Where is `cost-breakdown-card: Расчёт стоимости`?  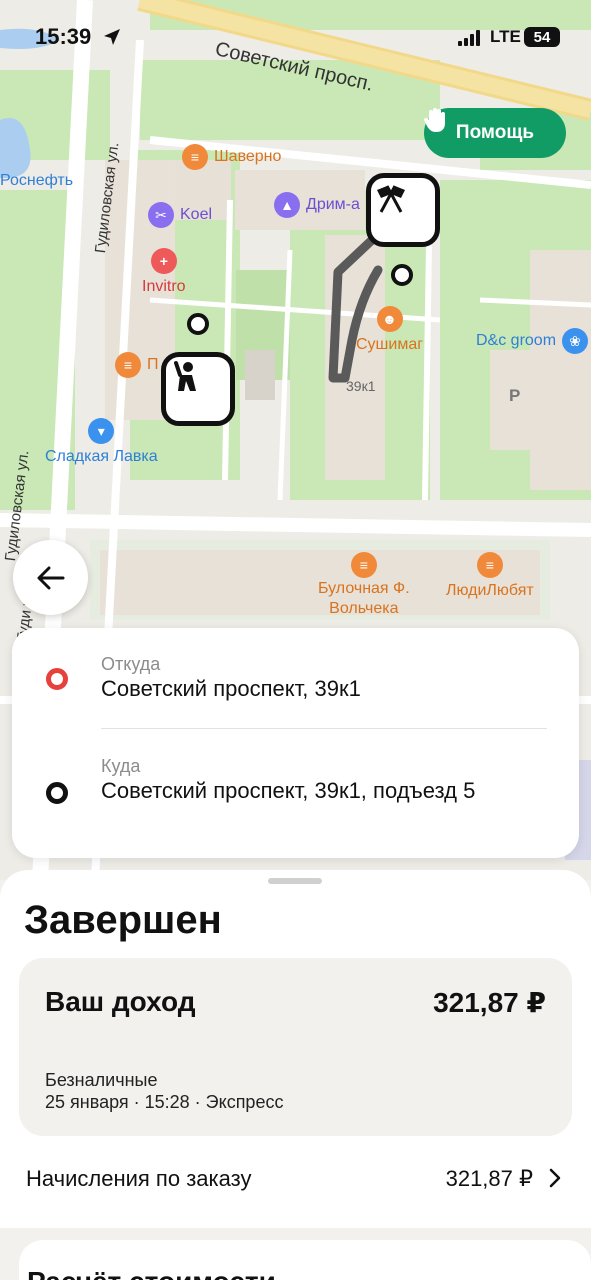 cost-breakdown-card: Расчёт стоимости is located at coordinates (305, 1260).